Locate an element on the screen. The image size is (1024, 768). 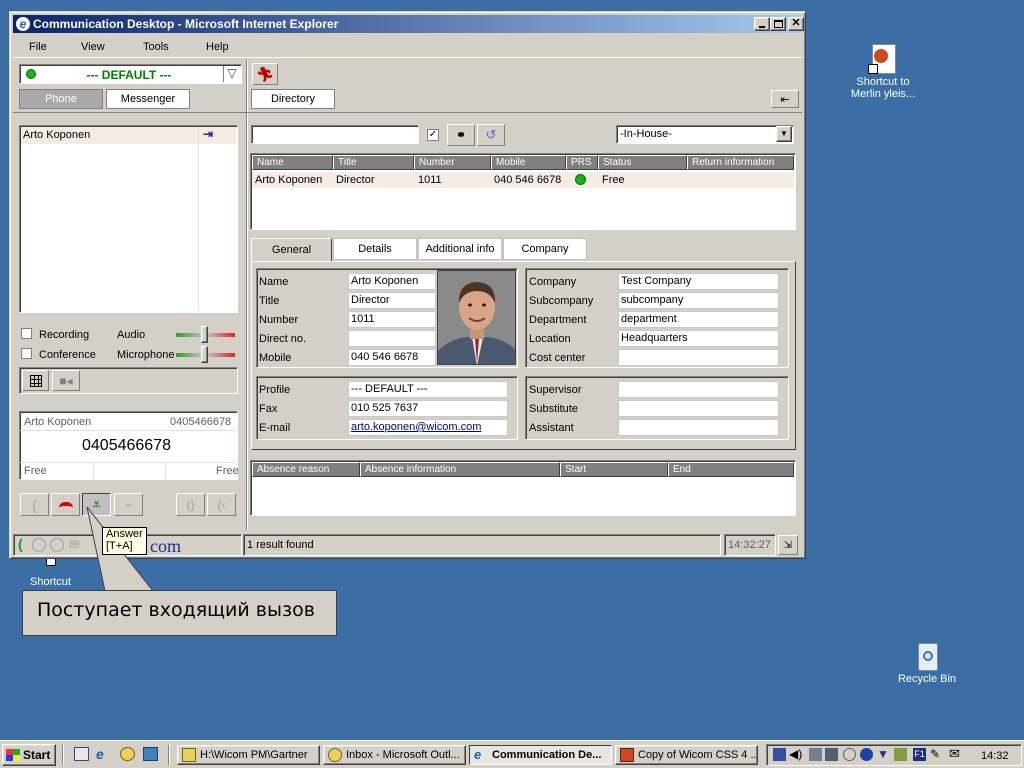
field-mobile: 040 546 6678 is located at coordinates (392, 357).